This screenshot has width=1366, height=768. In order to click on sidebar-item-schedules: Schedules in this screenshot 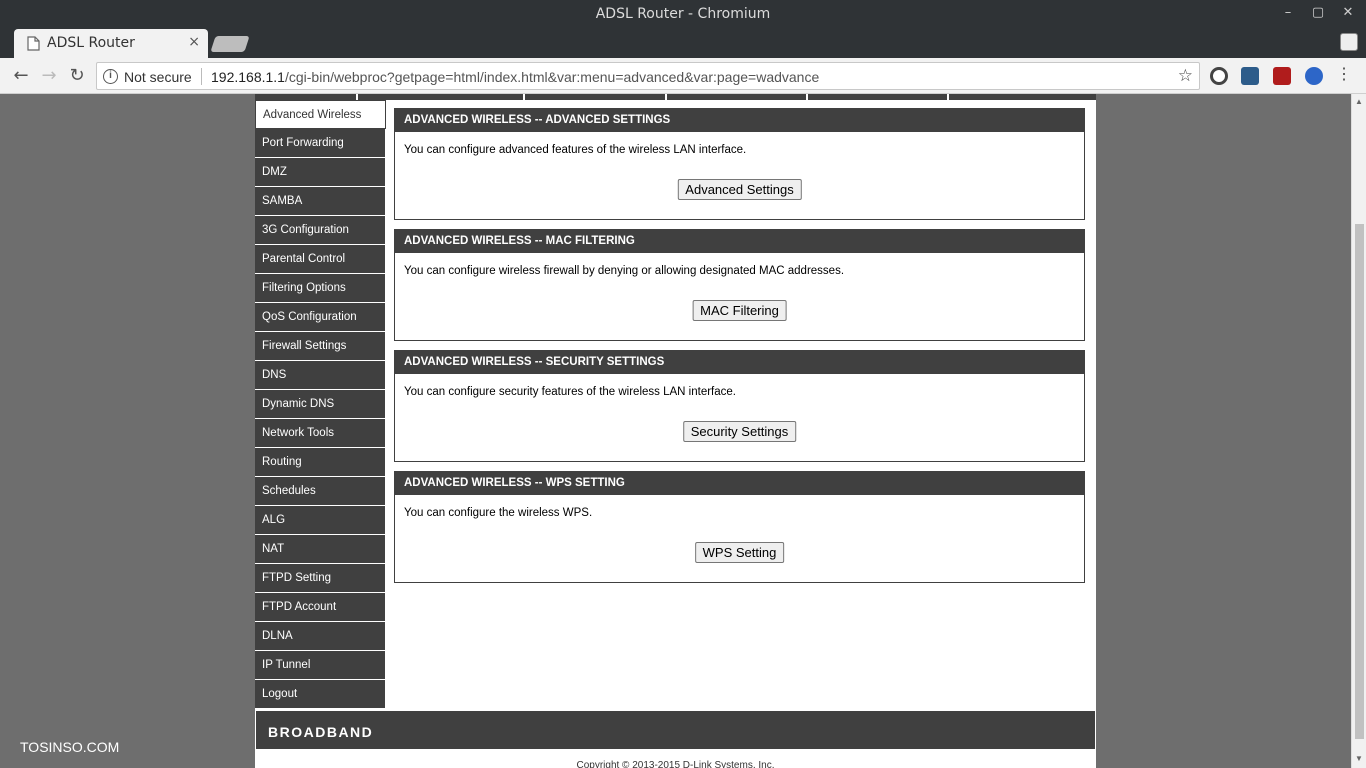, I will do `click(320, 491)`.